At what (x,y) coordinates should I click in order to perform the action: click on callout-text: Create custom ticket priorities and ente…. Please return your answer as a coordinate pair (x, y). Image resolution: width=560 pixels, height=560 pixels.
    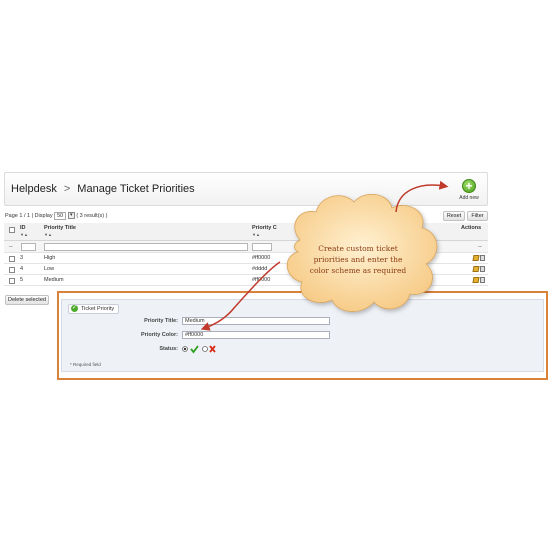
    Looking at the image, I should click on (358, 259).